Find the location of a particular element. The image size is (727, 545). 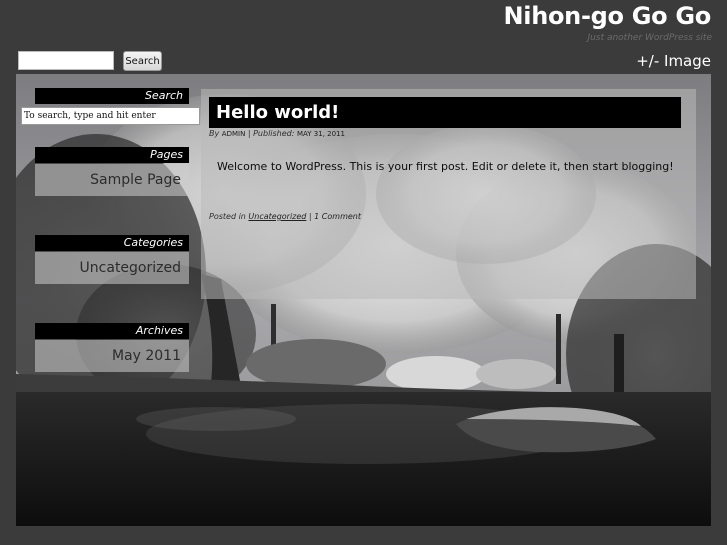

site-title: Nihon-go Go Go is located at coordinates (608, 16).